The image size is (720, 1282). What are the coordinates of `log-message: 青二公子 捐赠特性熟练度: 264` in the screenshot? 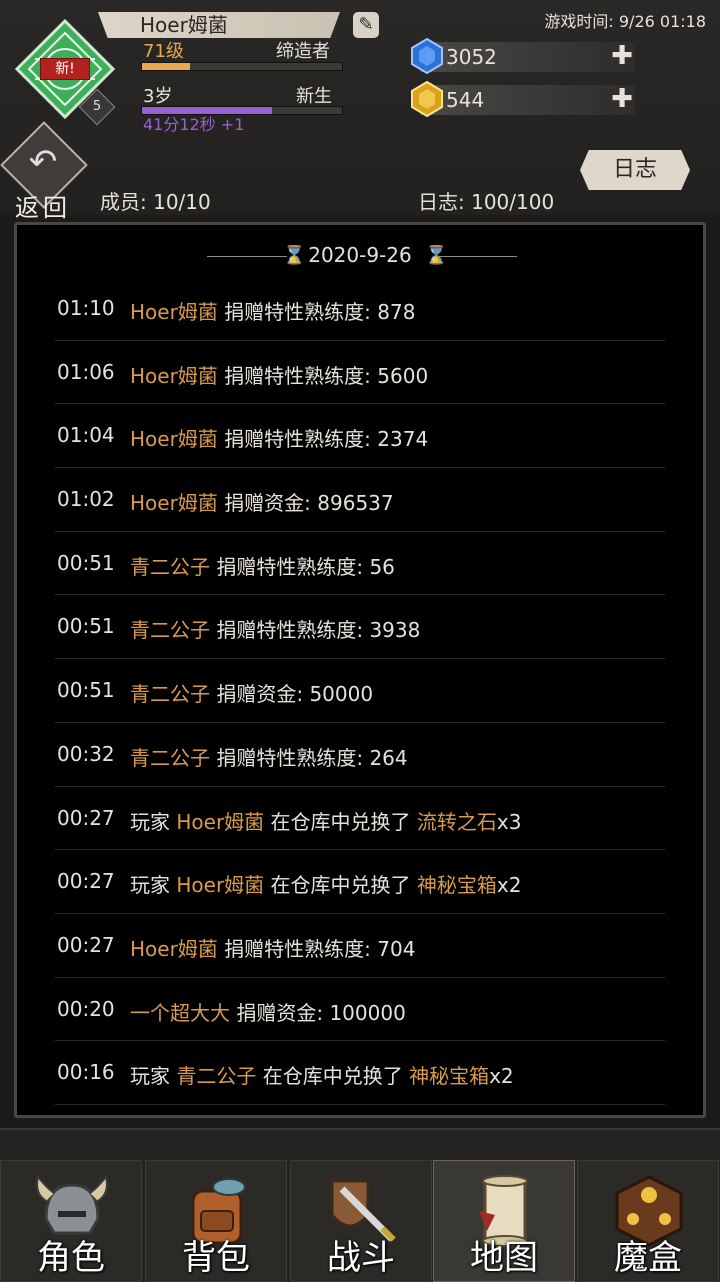 It's located at (269, 756).